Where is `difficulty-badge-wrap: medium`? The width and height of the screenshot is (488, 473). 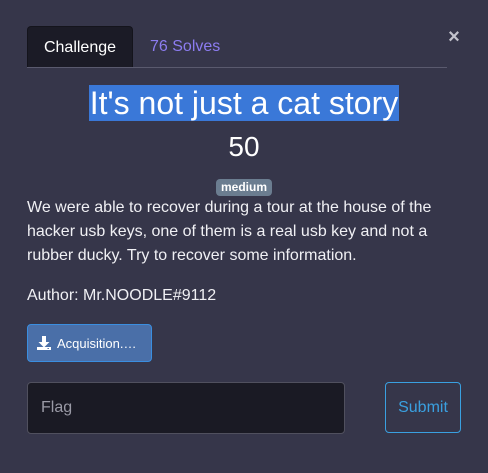
difficulty-badge-wrap: medium is located at coordinates (244, 187).